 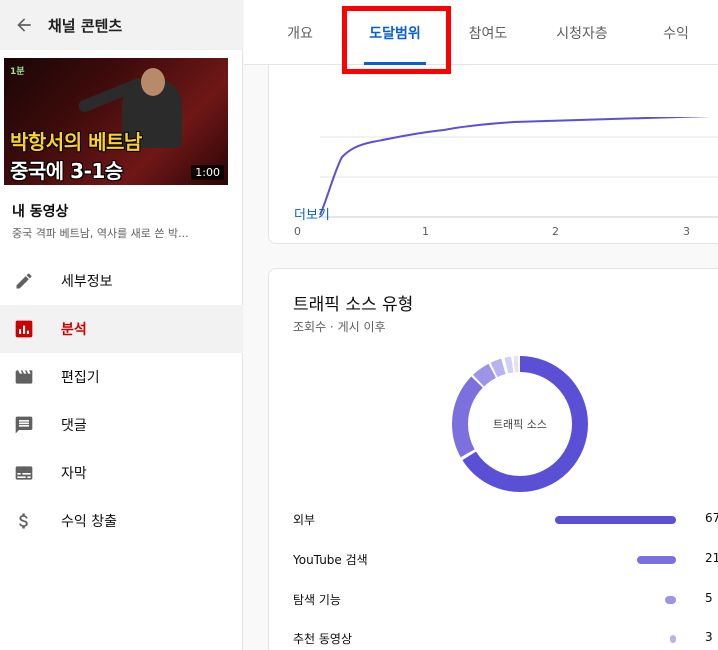 What do you see at coordinates (24, 473) in the screenshot?
I see `subtitles-icon` at bounding box center [24, 473].